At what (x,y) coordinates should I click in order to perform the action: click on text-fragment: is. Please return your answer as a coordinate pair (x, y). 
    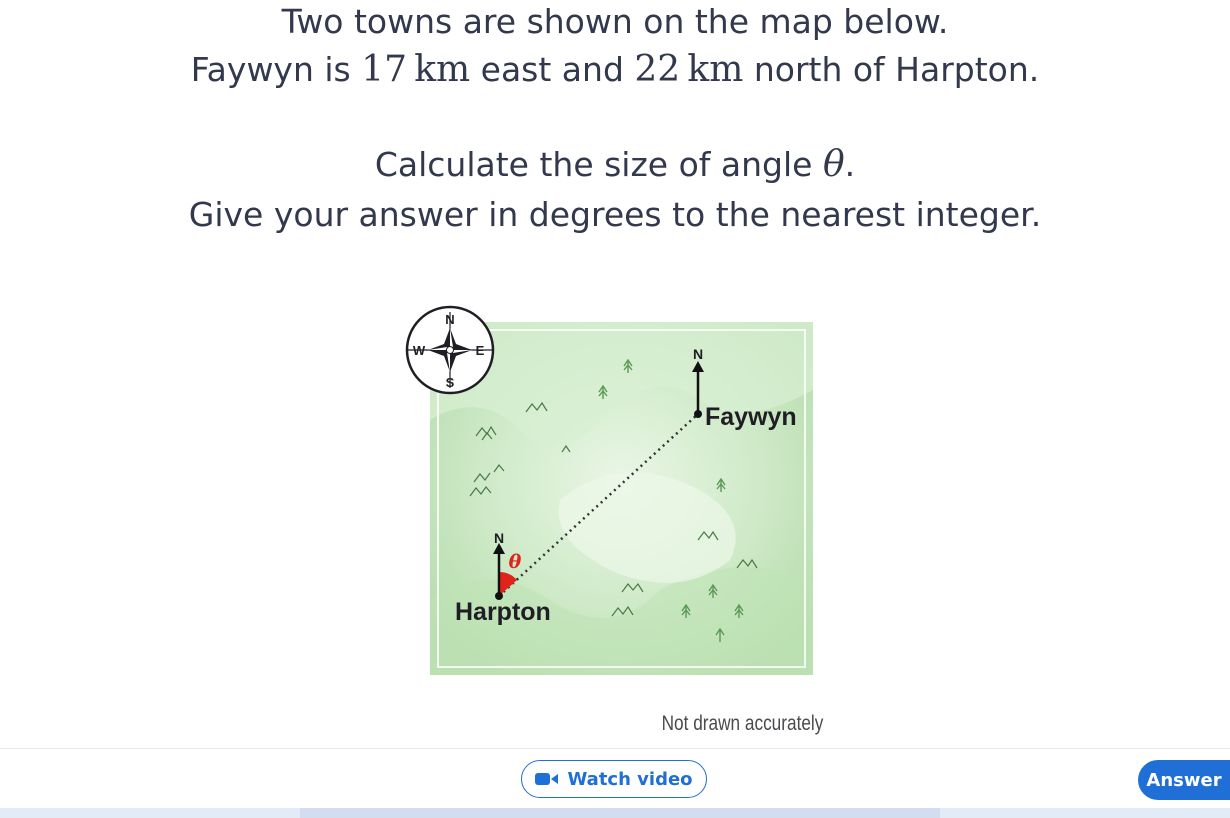
    Looking at the image, I should click on (337, 69).